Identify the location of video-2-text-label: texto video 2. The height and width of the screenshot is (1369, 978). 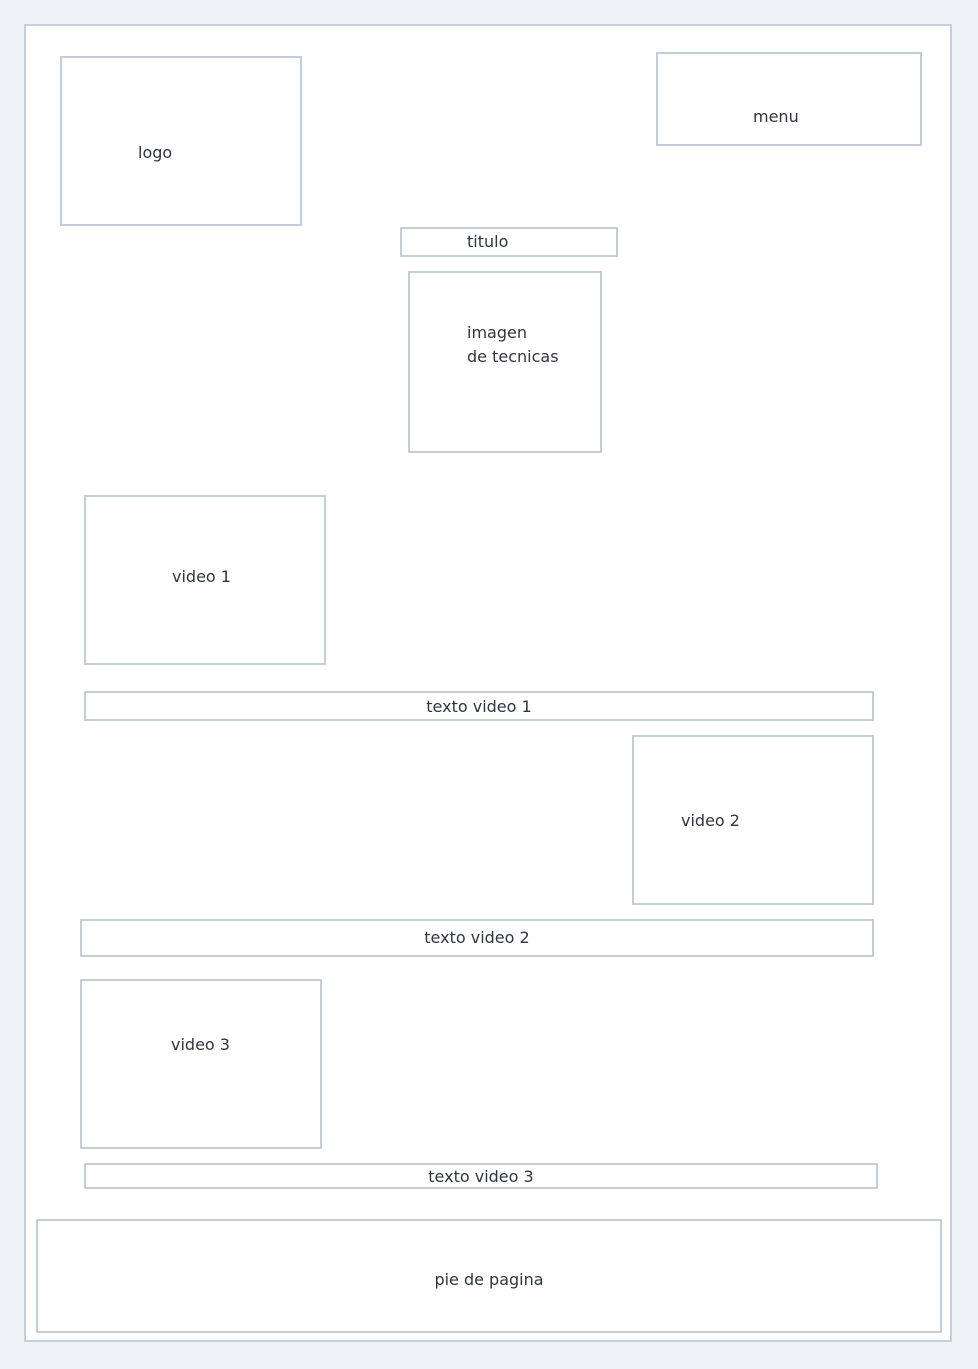
(477, 937).